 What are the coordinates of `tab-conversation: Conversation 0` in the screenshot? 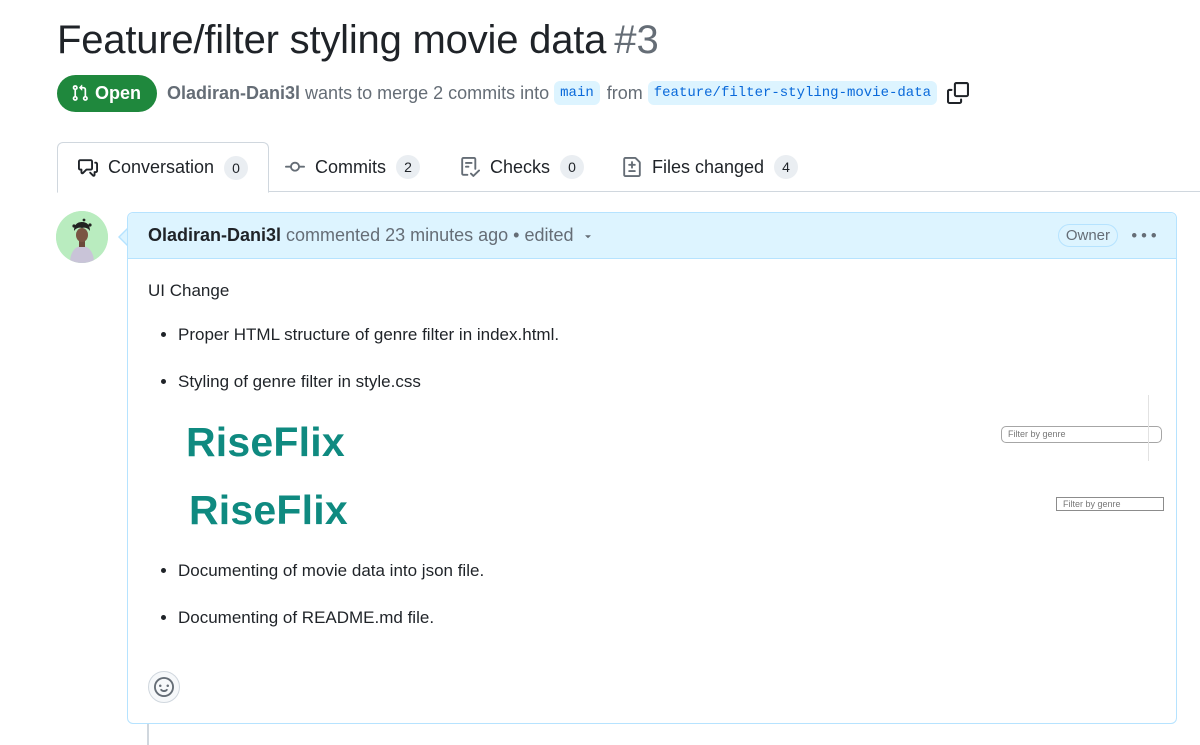 It's located at (163, 167).